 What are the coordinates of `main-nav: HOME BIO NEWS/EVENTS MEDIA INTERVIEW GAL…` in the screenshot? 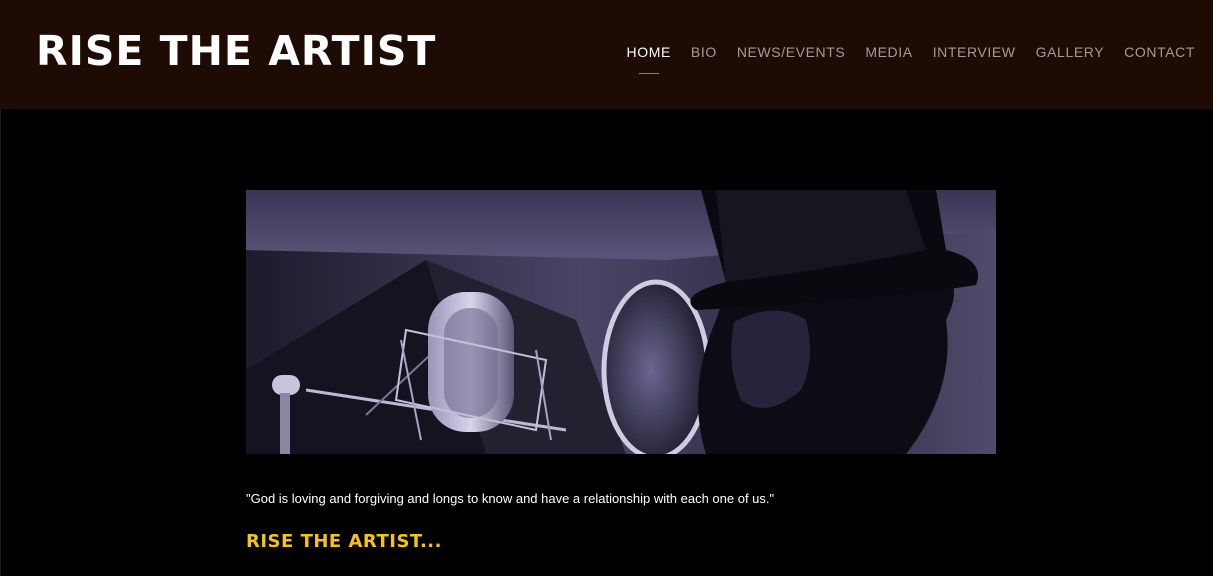 It's located at (911, 52).